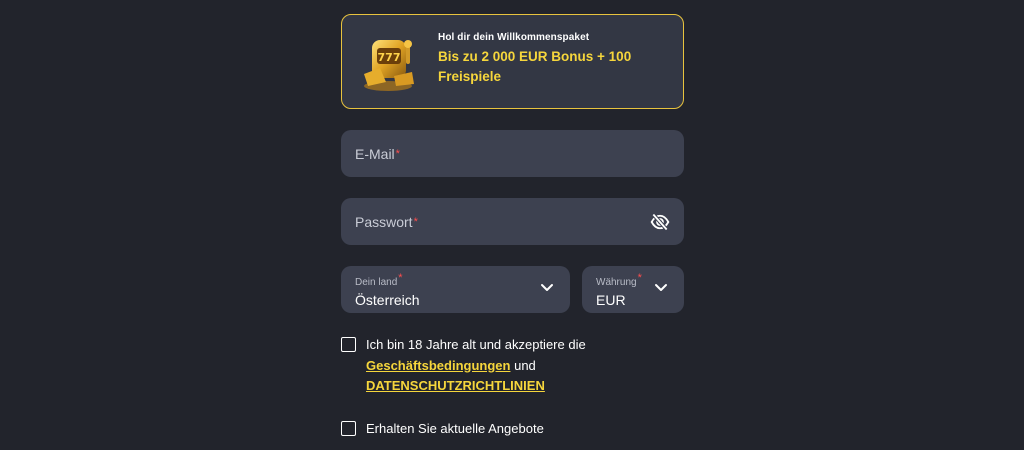 This screenshot has height=450, width=1024. Describe the element at coordinates (660, 222) in the screenshot. I see `eye-slash-icon` at that location.